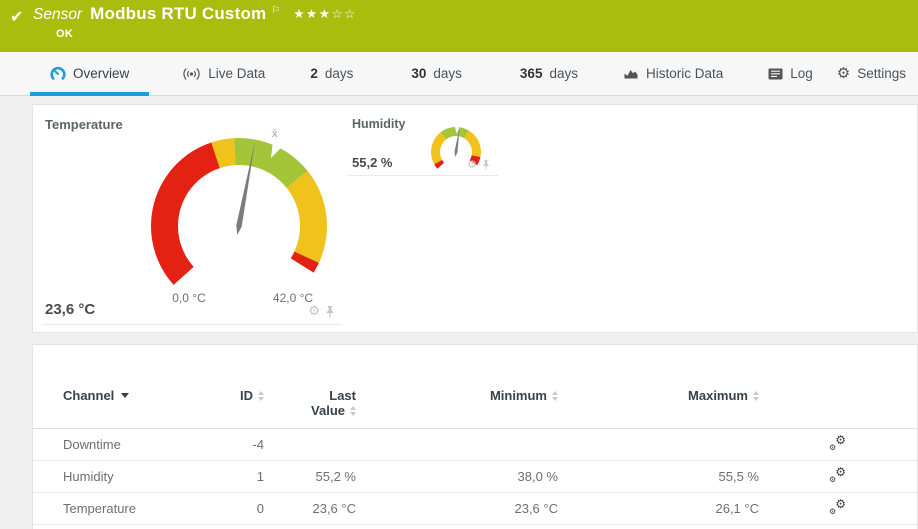 Image resolution: width=918 pixels, height=529 pixels. I want to click on column-label: ID, so click(246, 395).